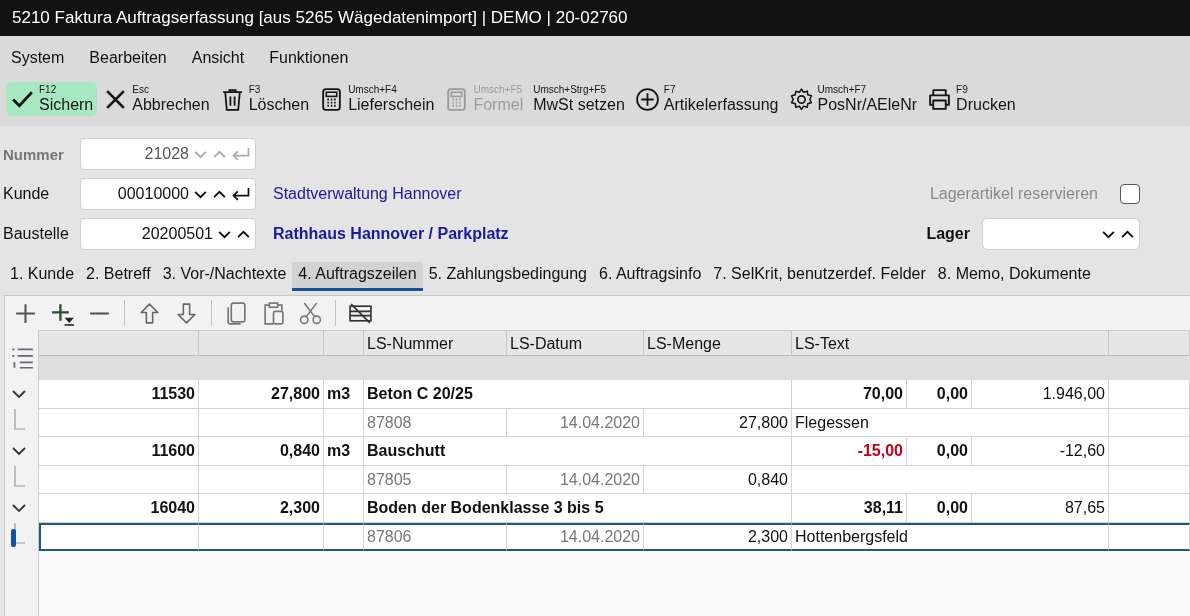  Describe the element at coordinates (849, 508) in the screenshot. I see `table-cell: 38,11` at that location.